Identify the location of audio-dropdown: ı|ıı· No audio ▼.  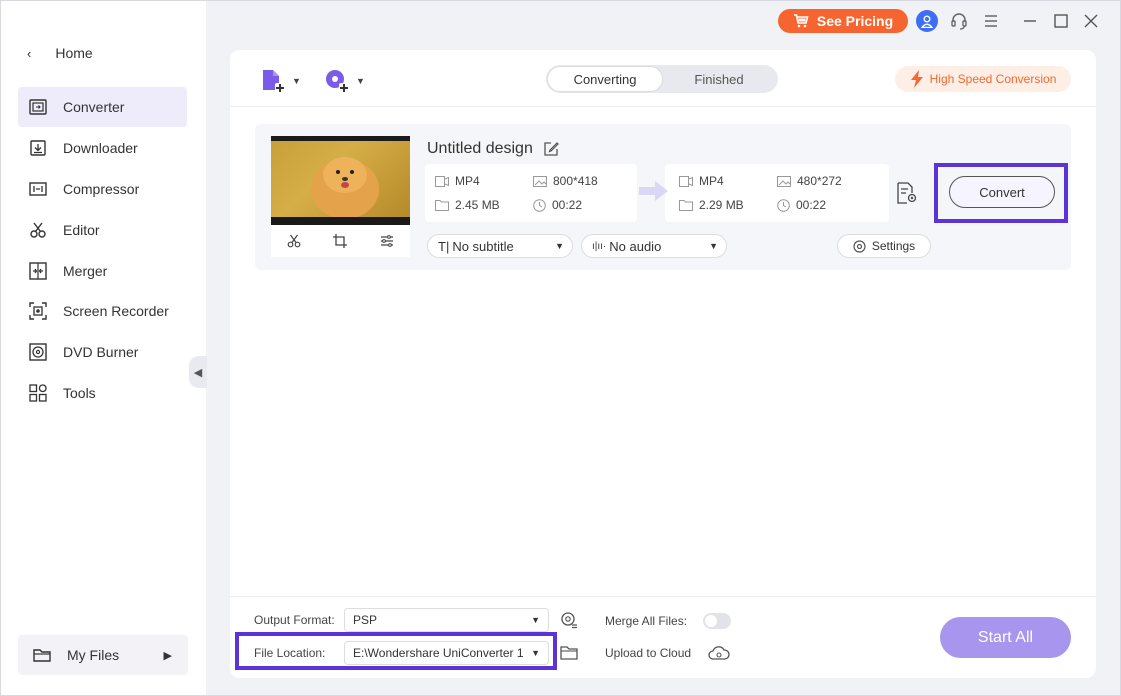
(654, 246).